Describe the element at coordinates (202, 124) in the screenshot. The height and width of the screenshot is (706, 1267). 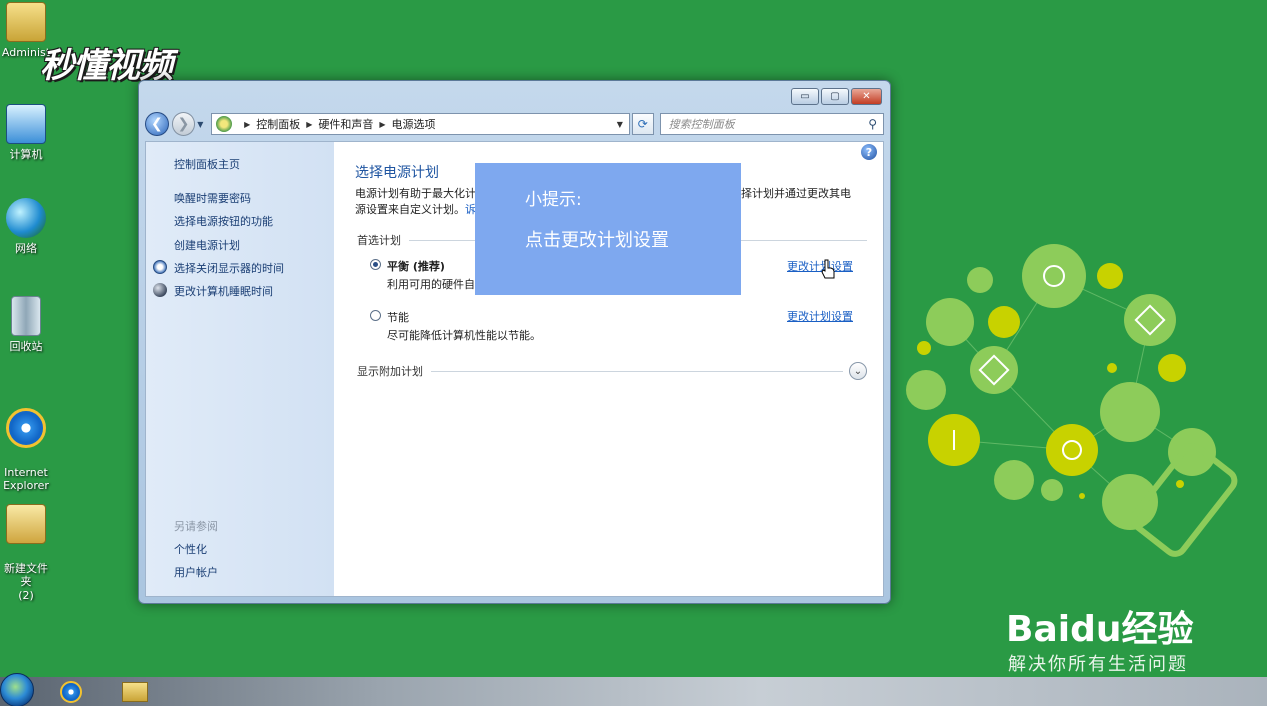
I see `recent-pages-dropdown: ▼` at that location.